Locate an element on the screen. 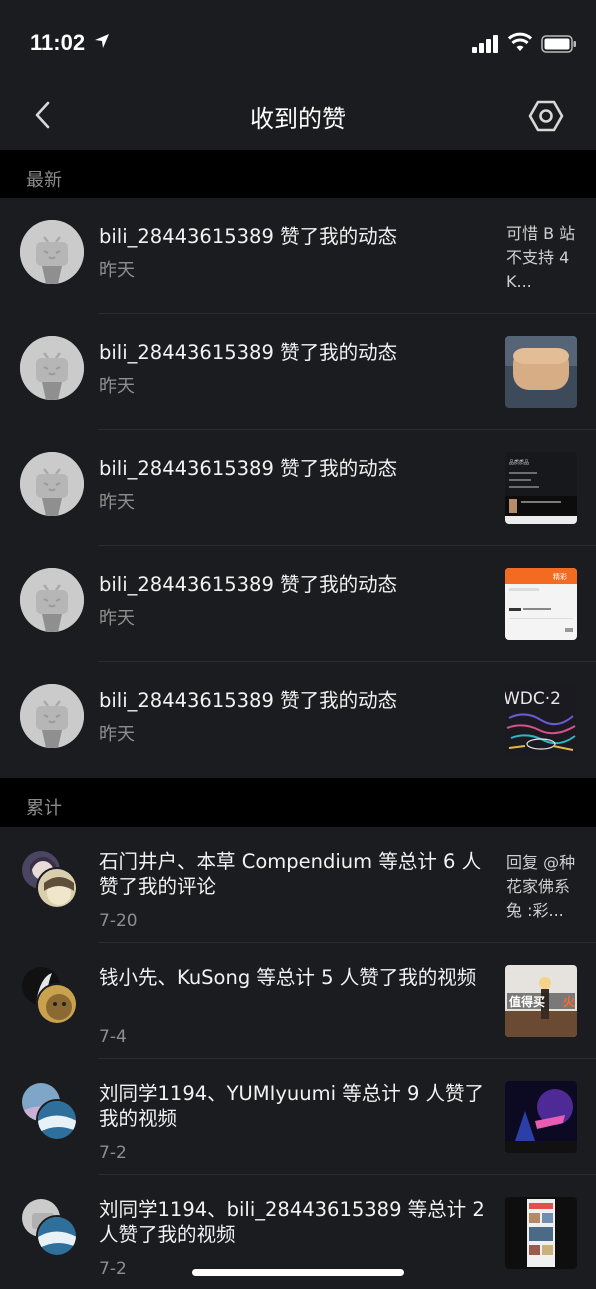 The image size is (596, 1289). notification-row: bili_28443615389 赞了我的动态 昨天 WDC·2 is located at coordinates (298, 720).